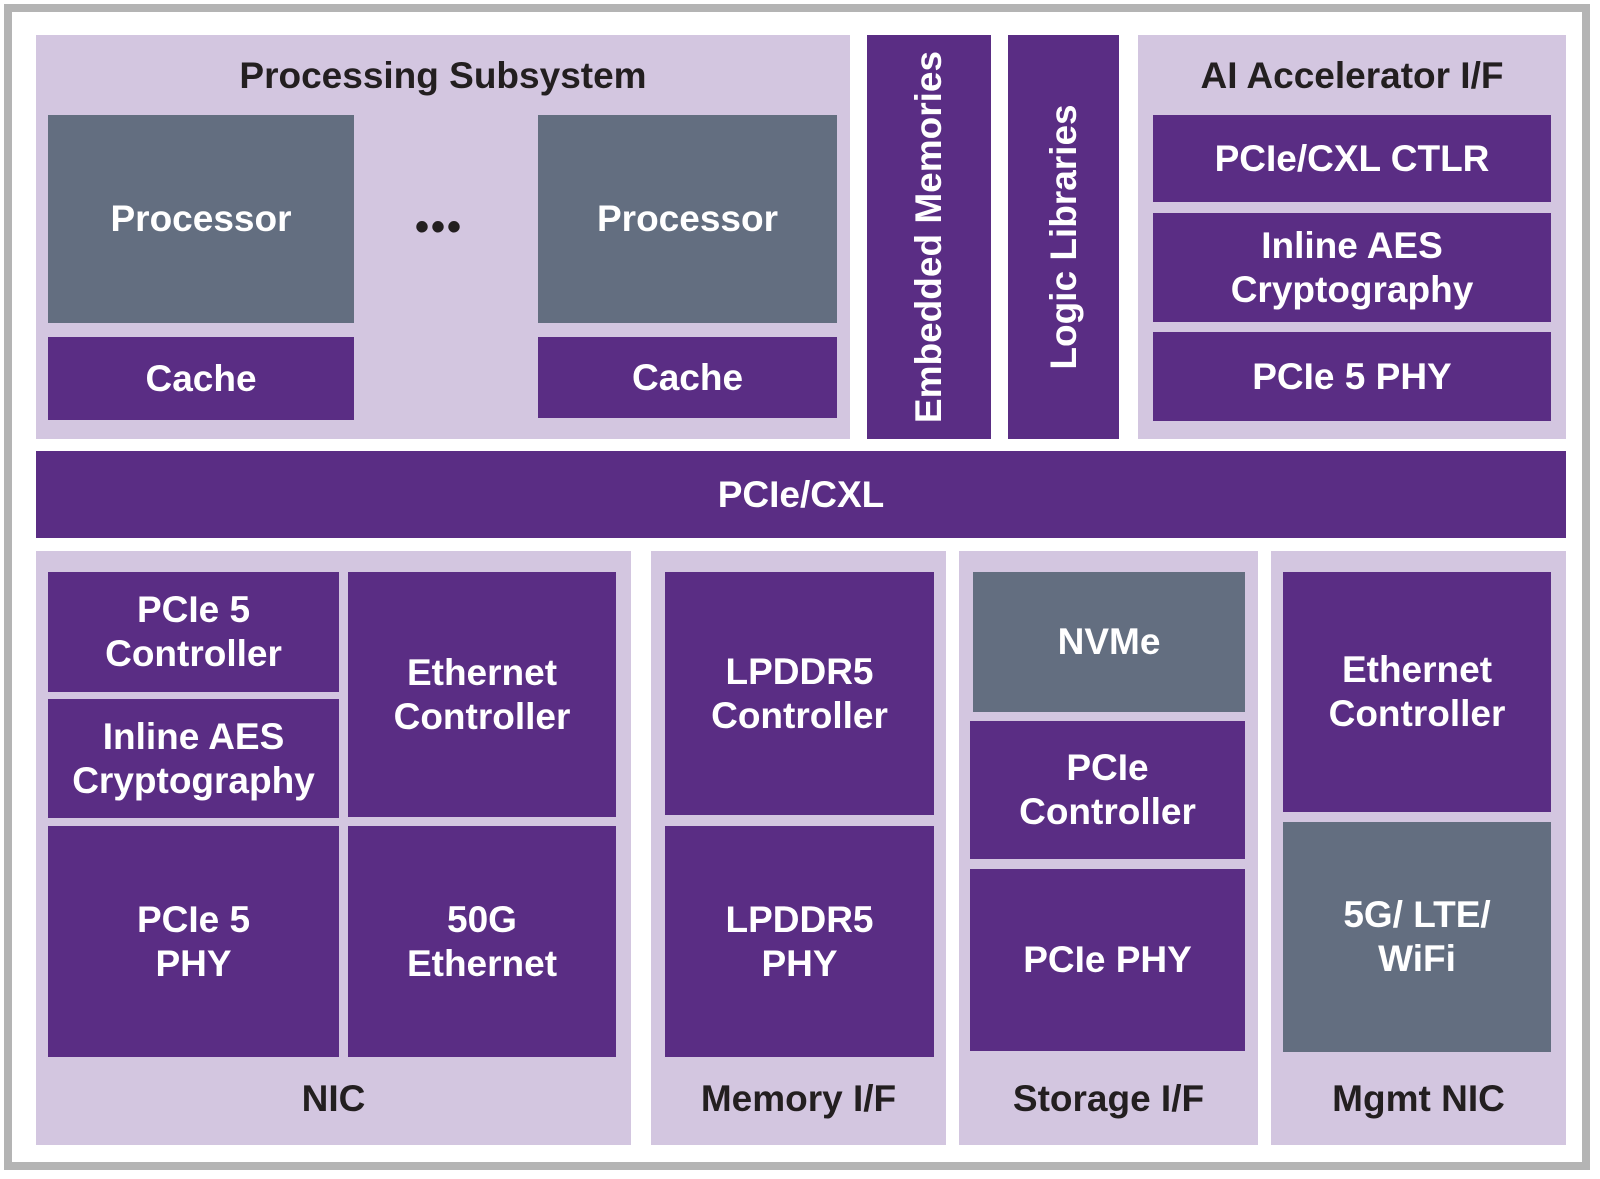 The image size is (1600, 1179). I want to click on processing-subsystem-title: Processing Subsystem, so click(443, 75).